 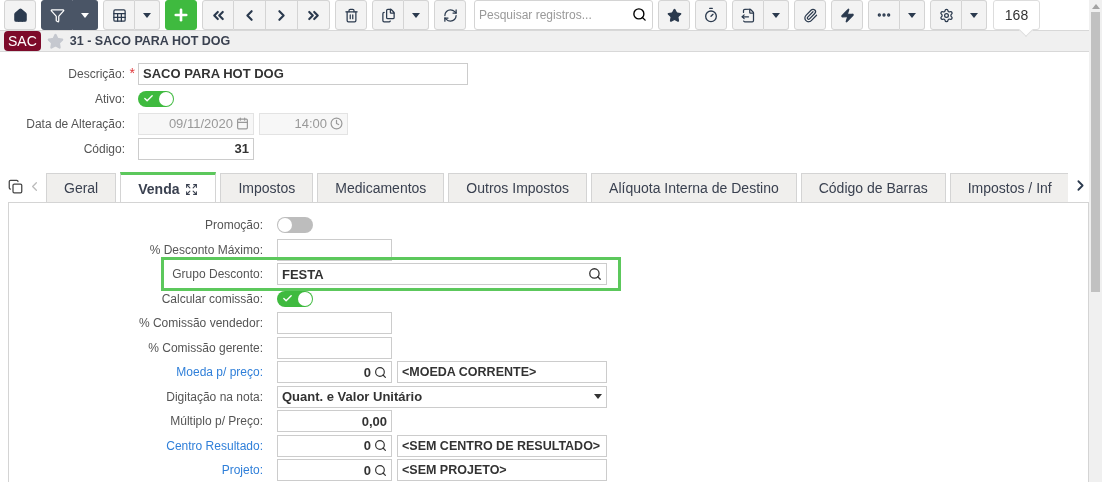 I want to click on timer-icon, so click(x=711, y=15).